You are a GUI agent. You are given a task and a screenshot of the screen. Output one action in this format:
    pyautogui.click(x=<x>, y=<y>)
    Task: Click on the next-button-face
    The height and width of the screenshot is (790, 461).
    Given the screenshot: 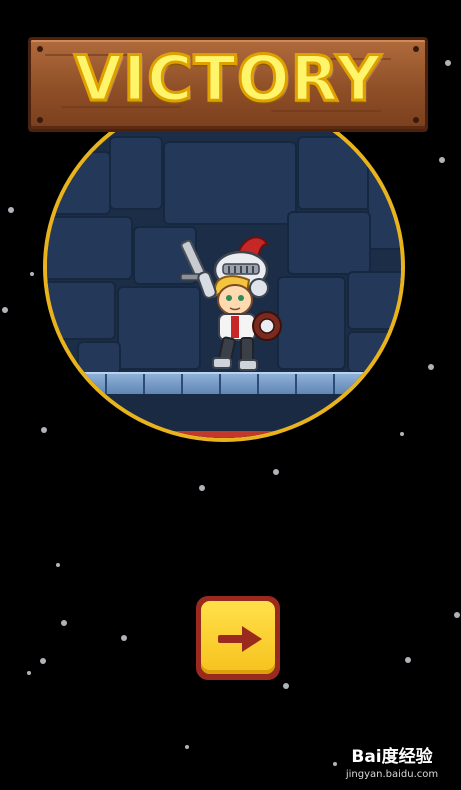 What is the action you would take?
    pyautogui.click(x=238, y=637)
    